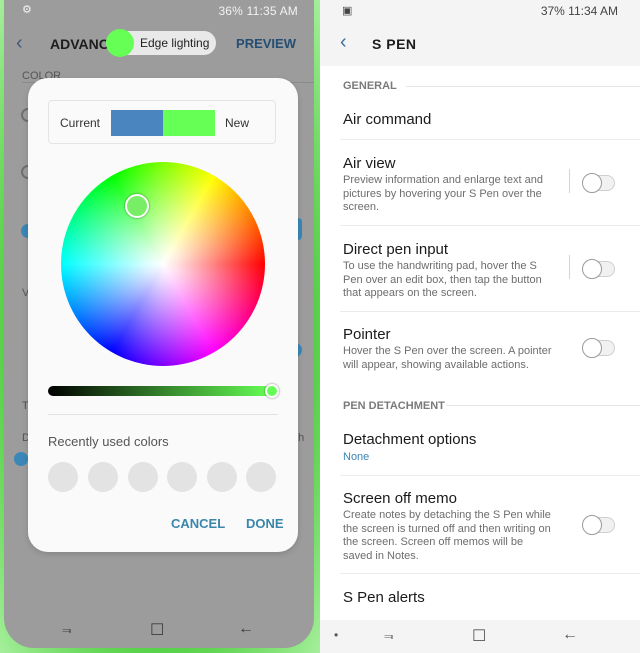 The image size is (640, 653). What do you see at coordinates (266, 43) in the screenshot?
I see `preview-button: PREVIEW` at bounding box center [266, 43].